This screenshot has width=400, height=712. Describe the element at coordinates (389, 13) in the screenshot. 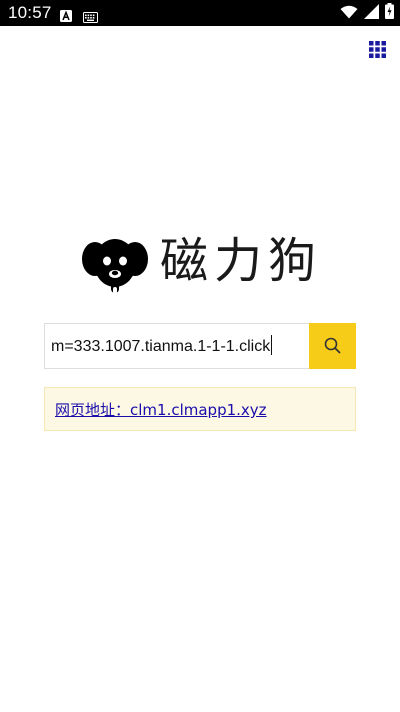

I see `battery-icon` at that location.